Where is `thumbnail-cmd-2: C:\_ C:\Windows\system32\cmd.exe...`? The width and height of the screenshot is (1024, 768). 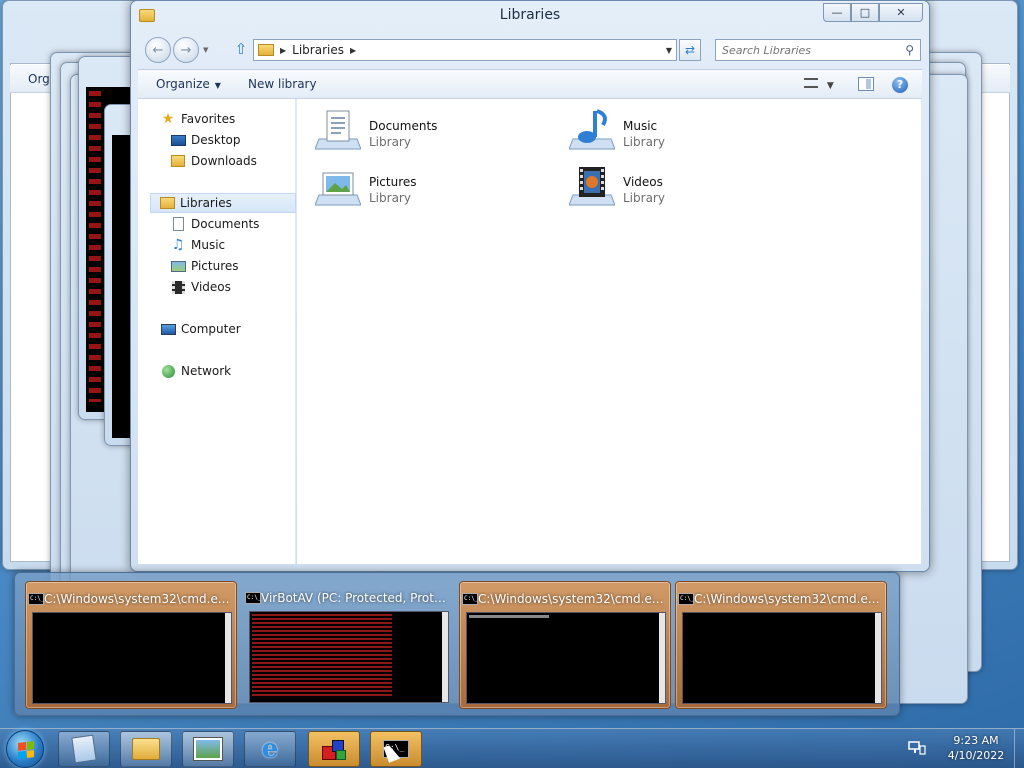
thumbnail-cmd-2: C:\_ C:\Windows\system32\cmd.exe... is located at coordinates (565, 645).